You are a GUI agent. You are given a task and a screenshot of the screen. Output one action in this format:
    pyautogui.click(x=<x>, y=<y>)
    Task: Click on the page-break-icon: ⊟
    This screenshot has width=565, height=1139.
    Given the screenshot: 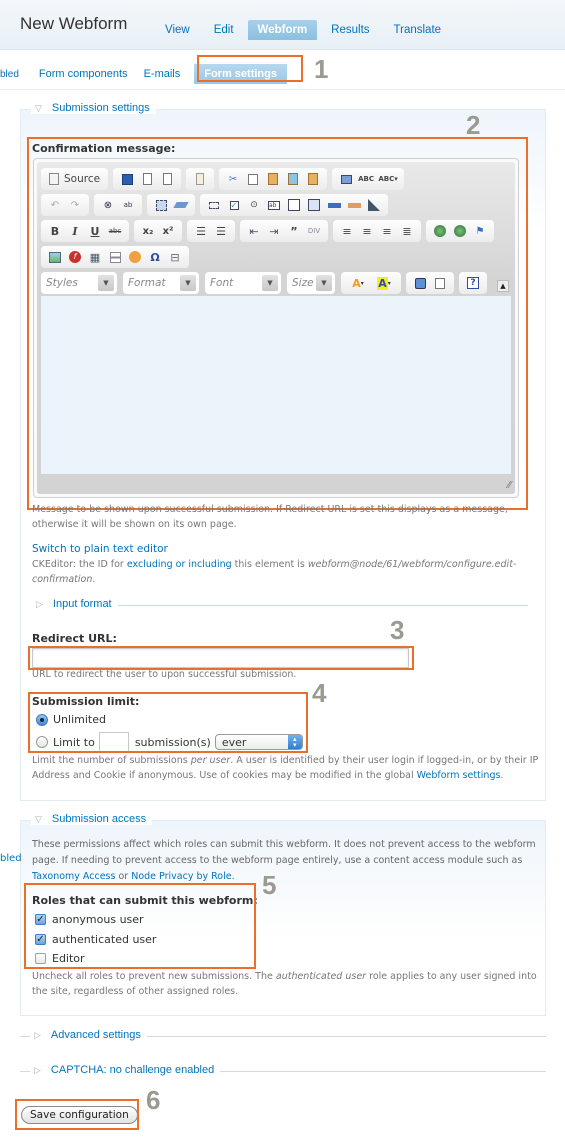 What is the action you would take?
    pyautogui.click(x=175, y=257)
    